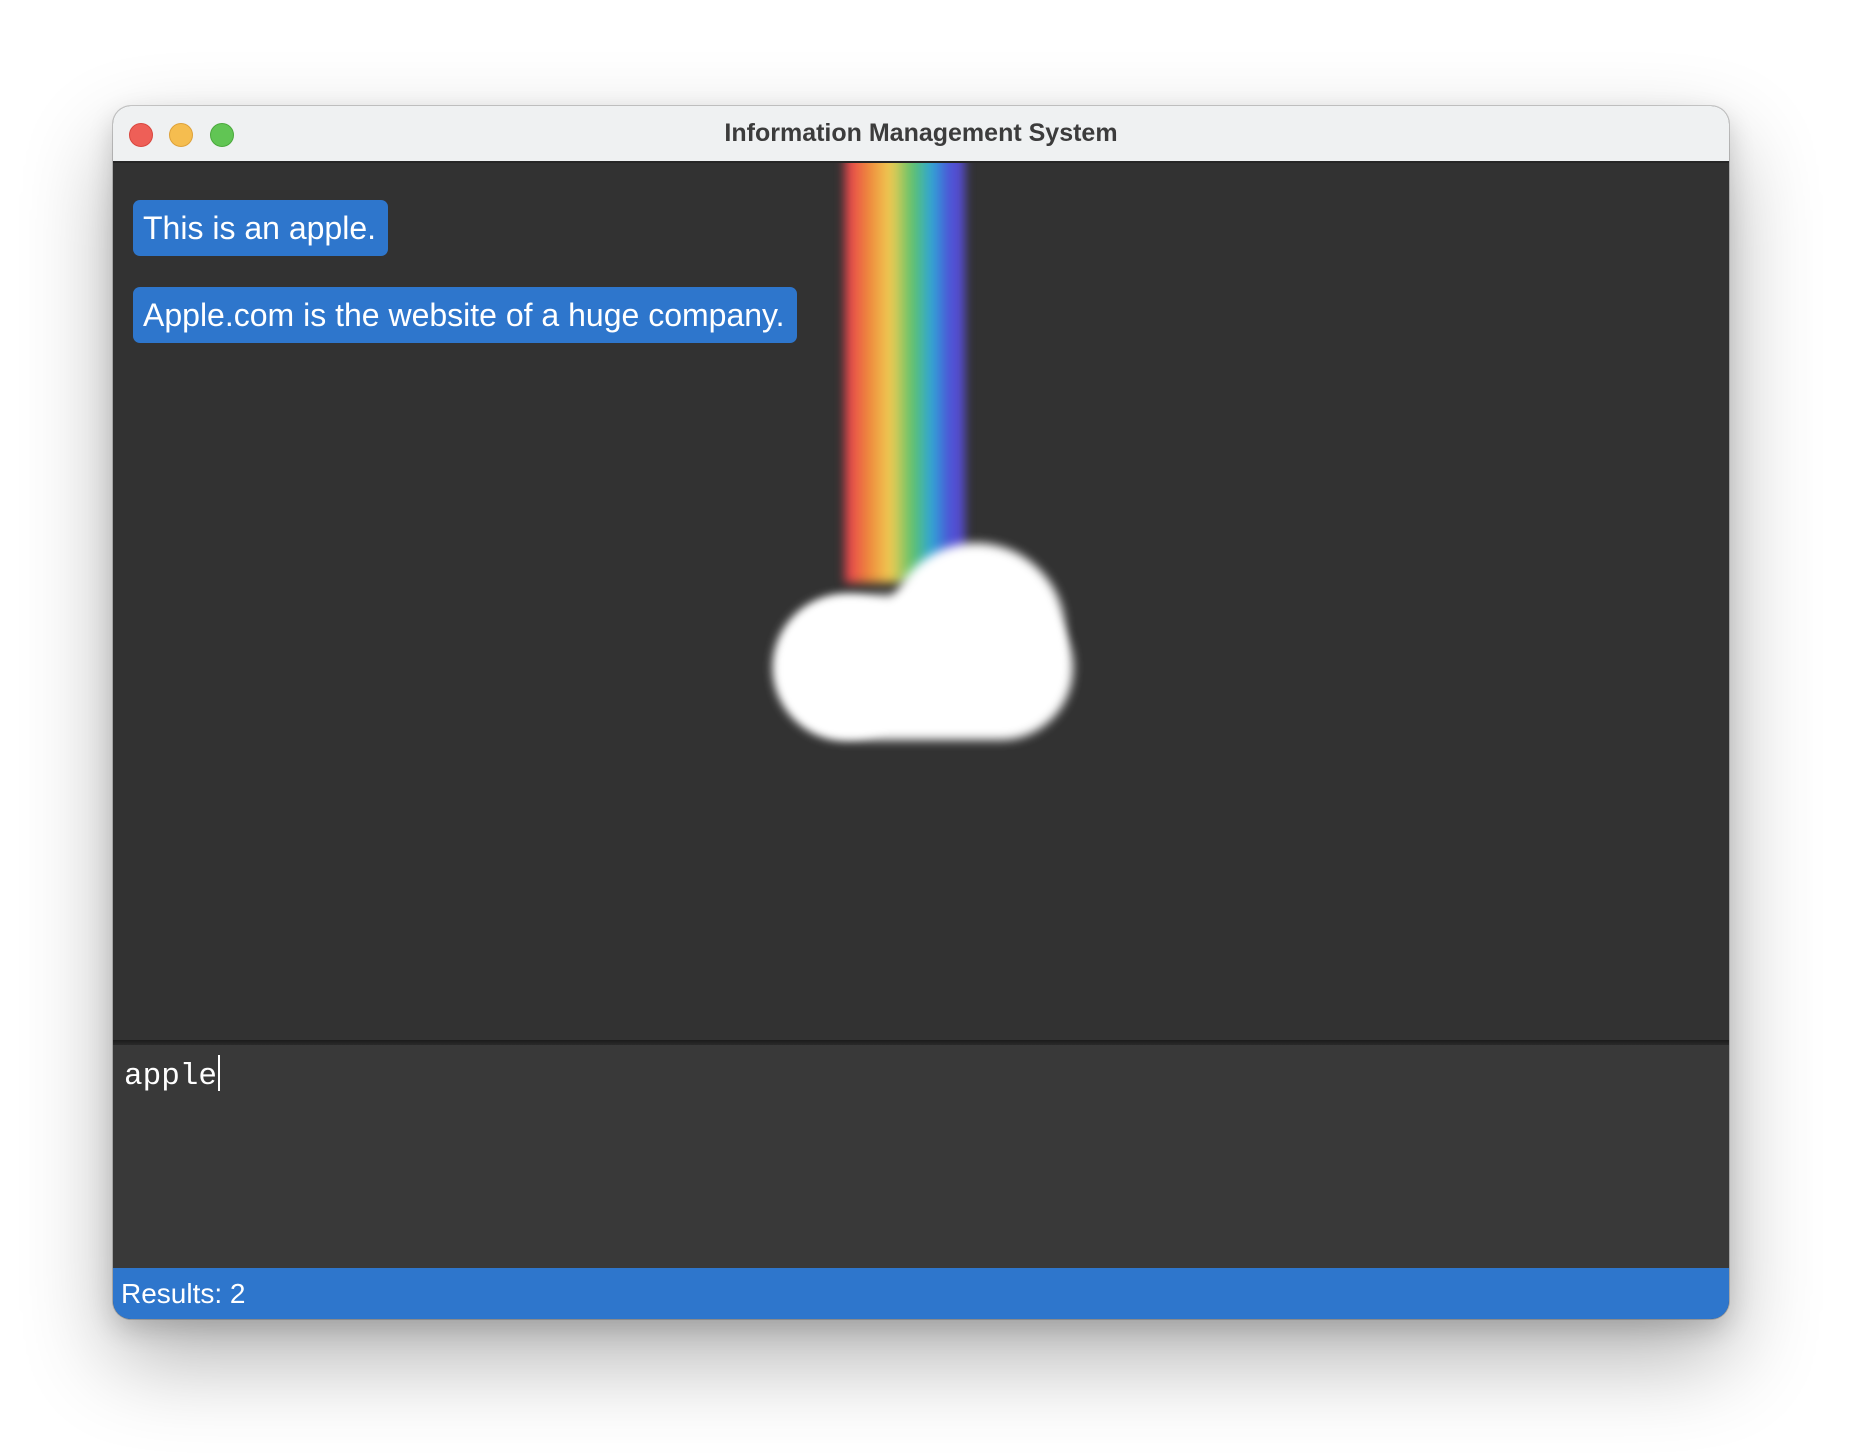 The width and height of the screenshot is (1876, 1454). I want to click on rainbow-graphic, so click(905, 373).